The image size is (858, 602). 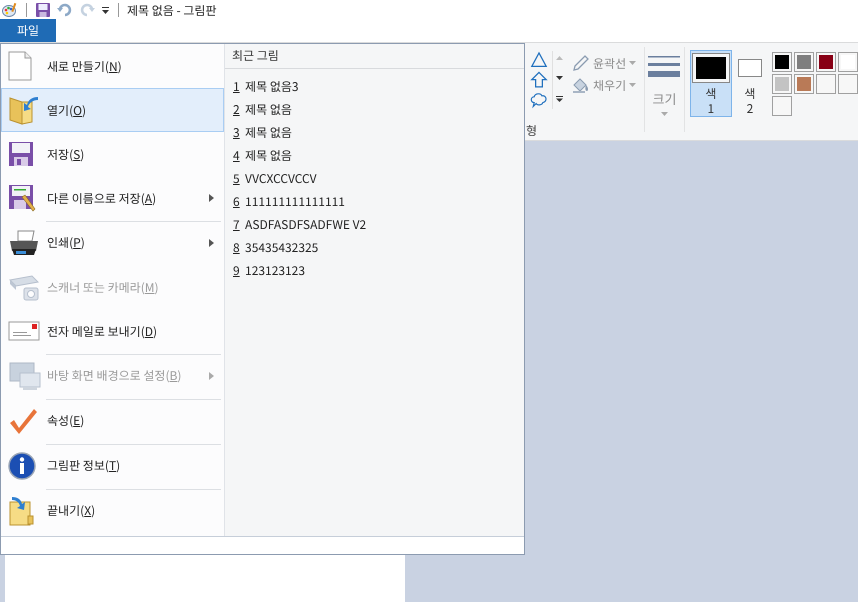 I want to click on scroll-down-icon, so click(x=559, y=78).